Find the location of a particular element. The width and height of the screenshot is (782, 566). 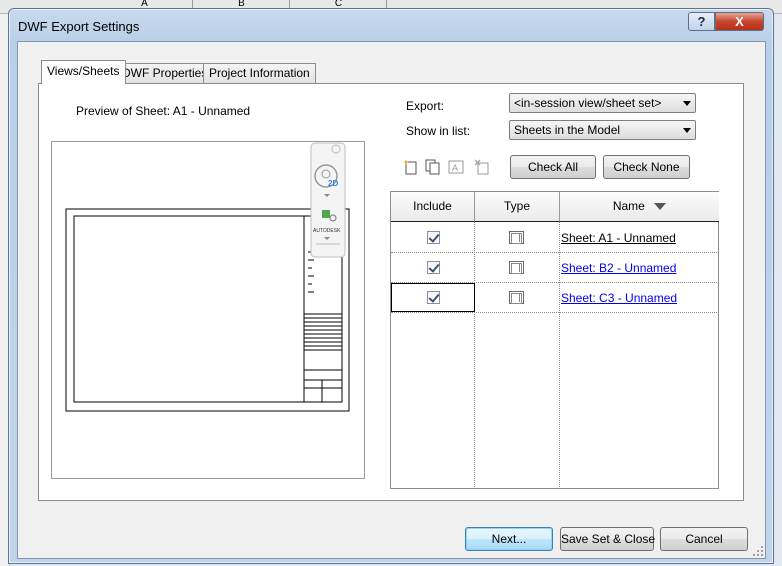

show-in-list-select-value: Sheets in the Model is located at coordinates (567, 130).